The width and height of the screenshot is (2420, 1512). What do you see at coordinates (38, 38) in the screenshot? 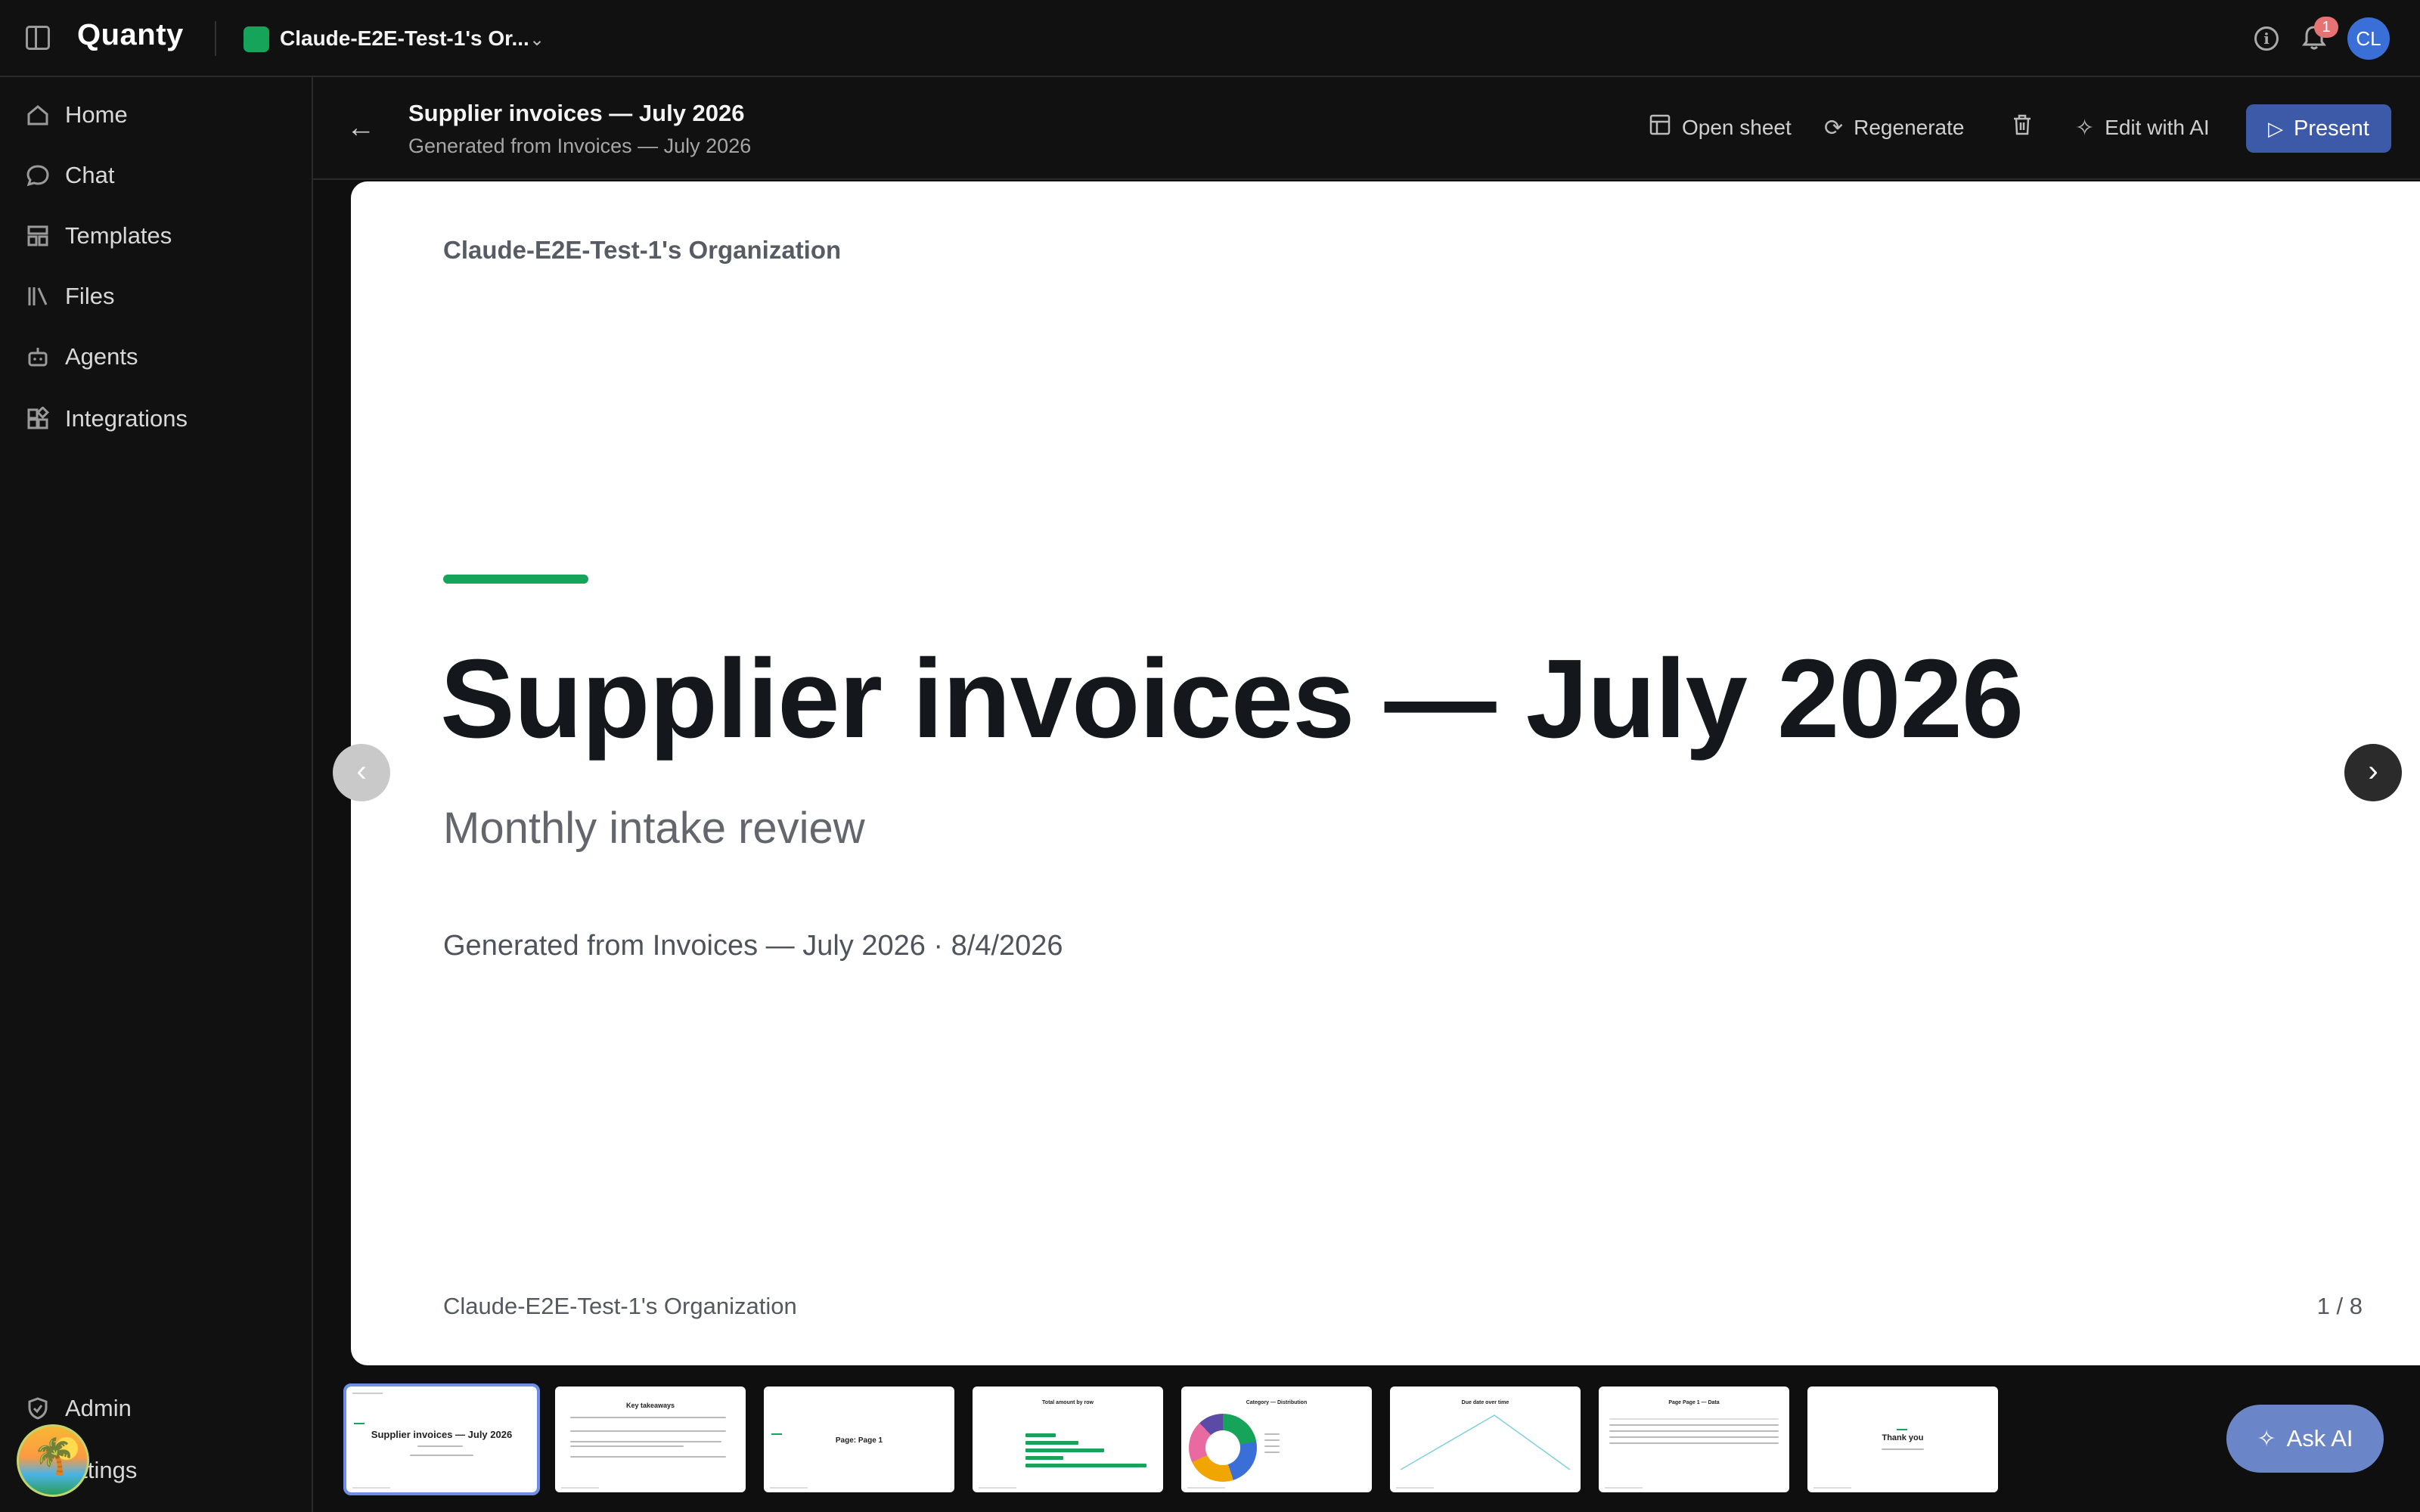
I see `sidebar-toggle-icon` at bounding box center [38, 38].